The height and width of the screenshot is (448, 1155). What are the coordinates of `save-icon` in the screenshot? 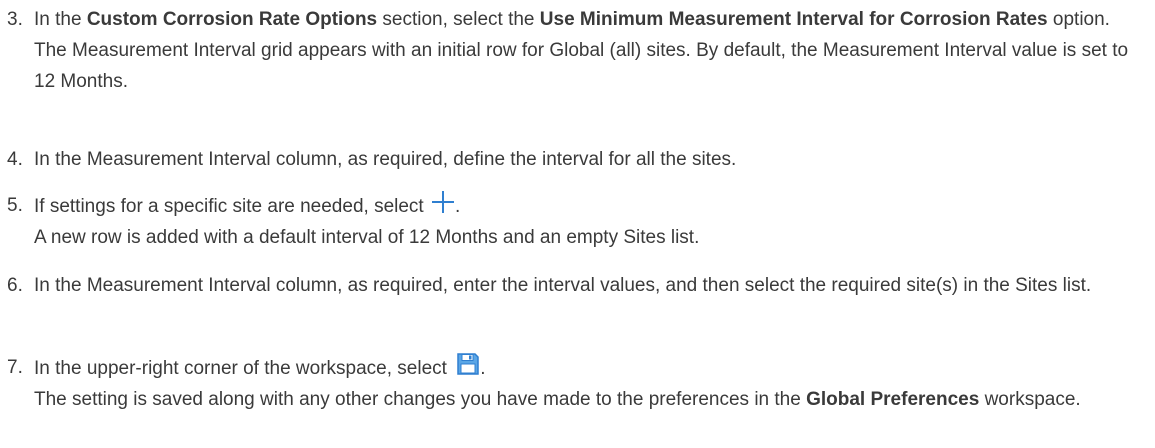 It's located at (468, 364).